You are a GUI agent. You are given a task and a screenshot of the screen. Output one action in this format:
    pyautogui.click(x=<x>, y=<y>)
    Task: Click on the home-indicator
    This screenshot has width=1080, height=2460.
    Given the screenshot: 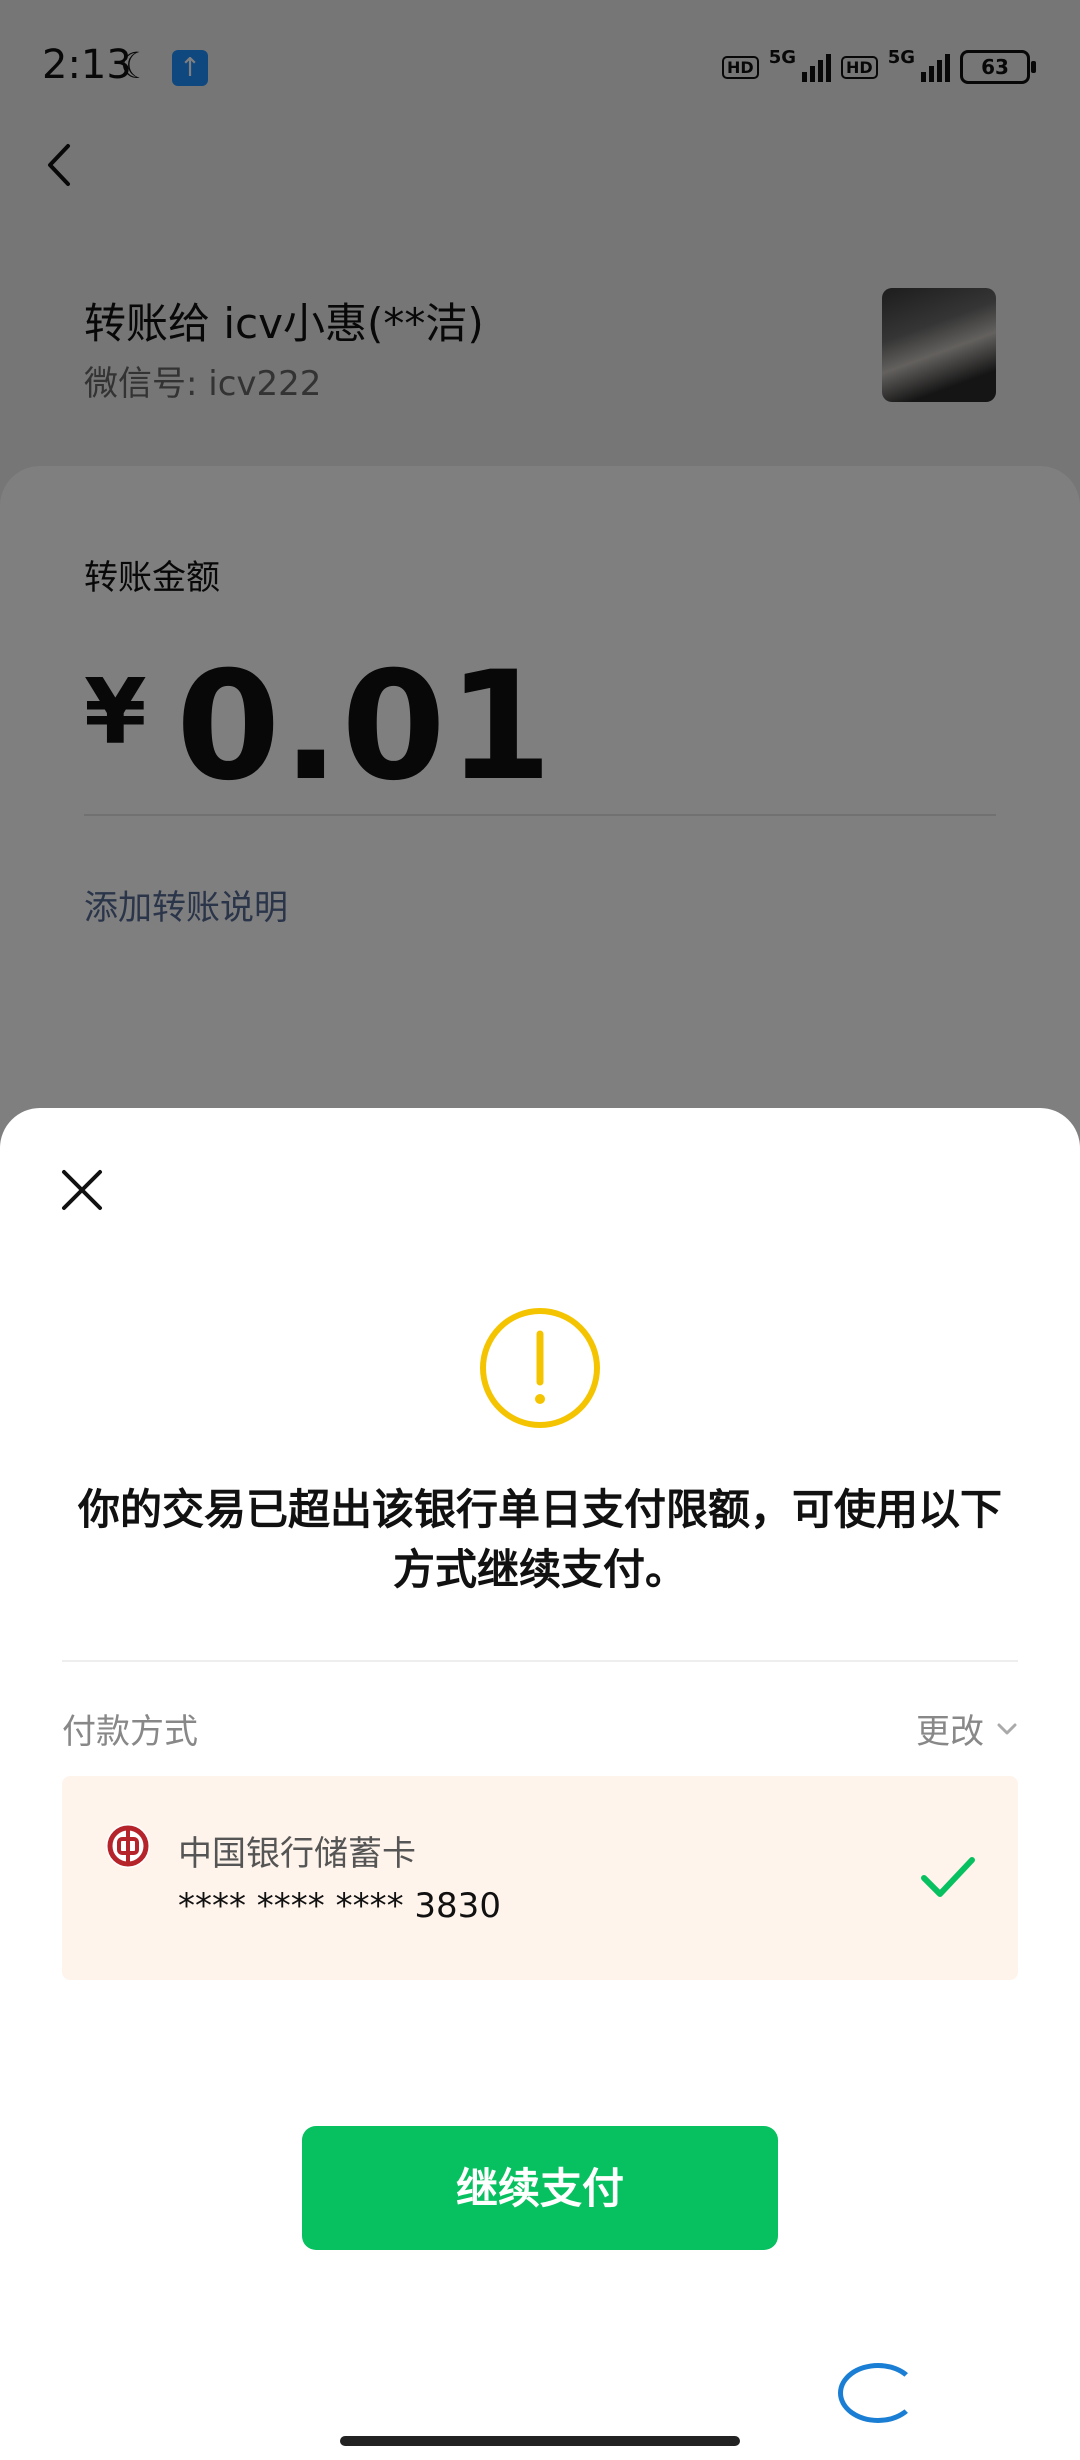 What is the action you would take?
    pyautogui.click(x=540, y=2441)
    